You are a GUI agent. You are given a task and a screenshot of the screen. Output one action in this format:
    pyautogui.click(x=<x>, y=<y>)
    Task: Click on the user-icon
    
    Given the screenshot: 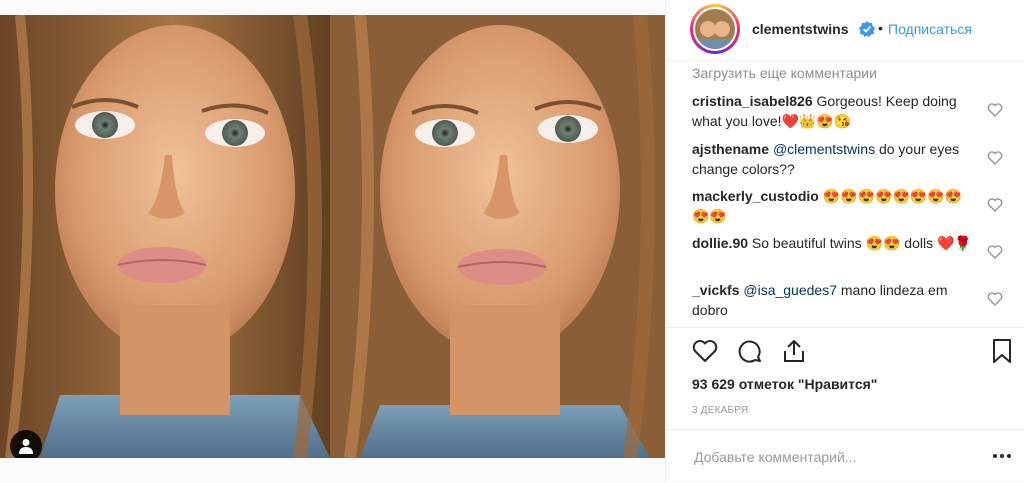 What is the action you would take?
    pyautogui.click(x=26, y=446)
    